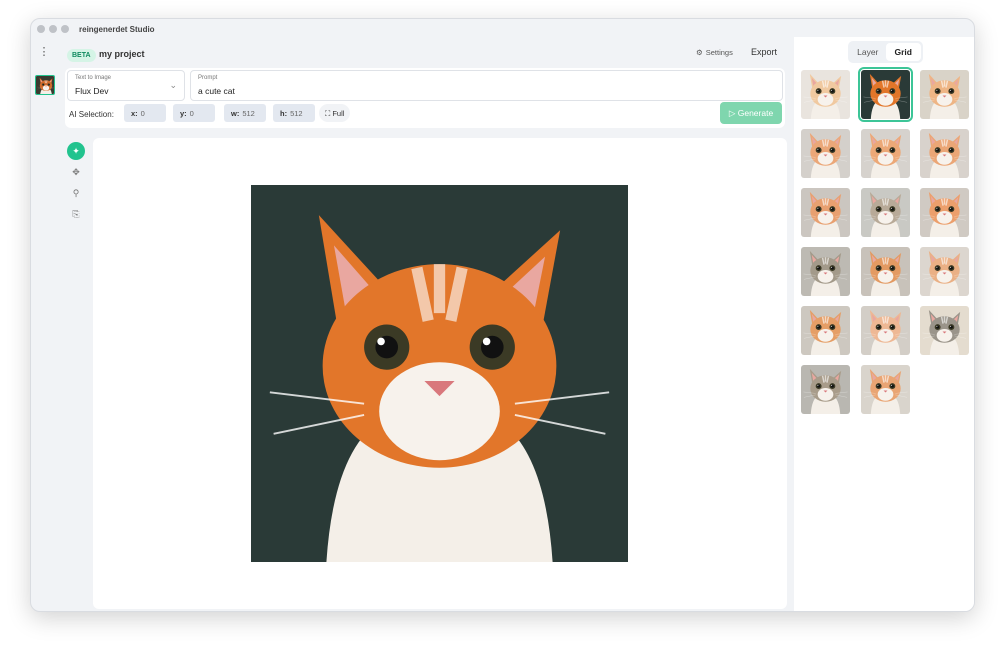 The image size is (1005, 652). Describe the element at coordinates (868, 52) in the screenshot. I see `tab-layer: Layer` at that location.